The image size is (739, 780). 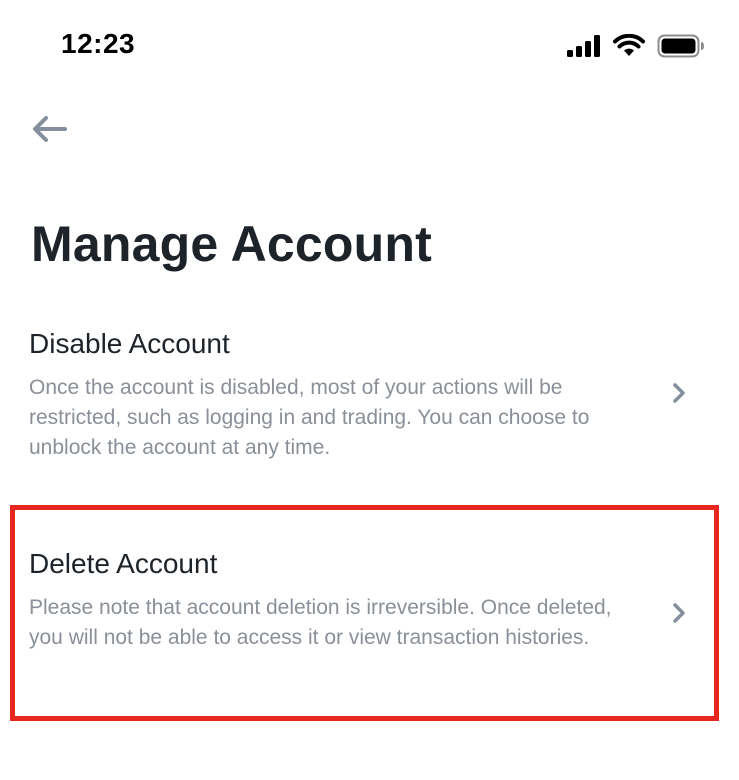 I want to click on battery-icon, so click(x=681, y=48).